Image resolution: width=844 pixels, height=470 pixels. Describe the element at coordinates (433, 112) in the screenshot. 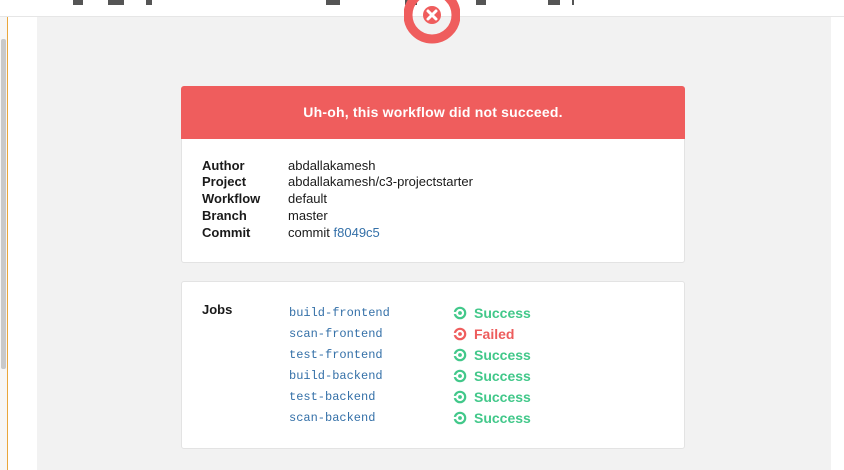

I see `failure-banner: Uh-oh, this workflow did not succeed.` at that location.